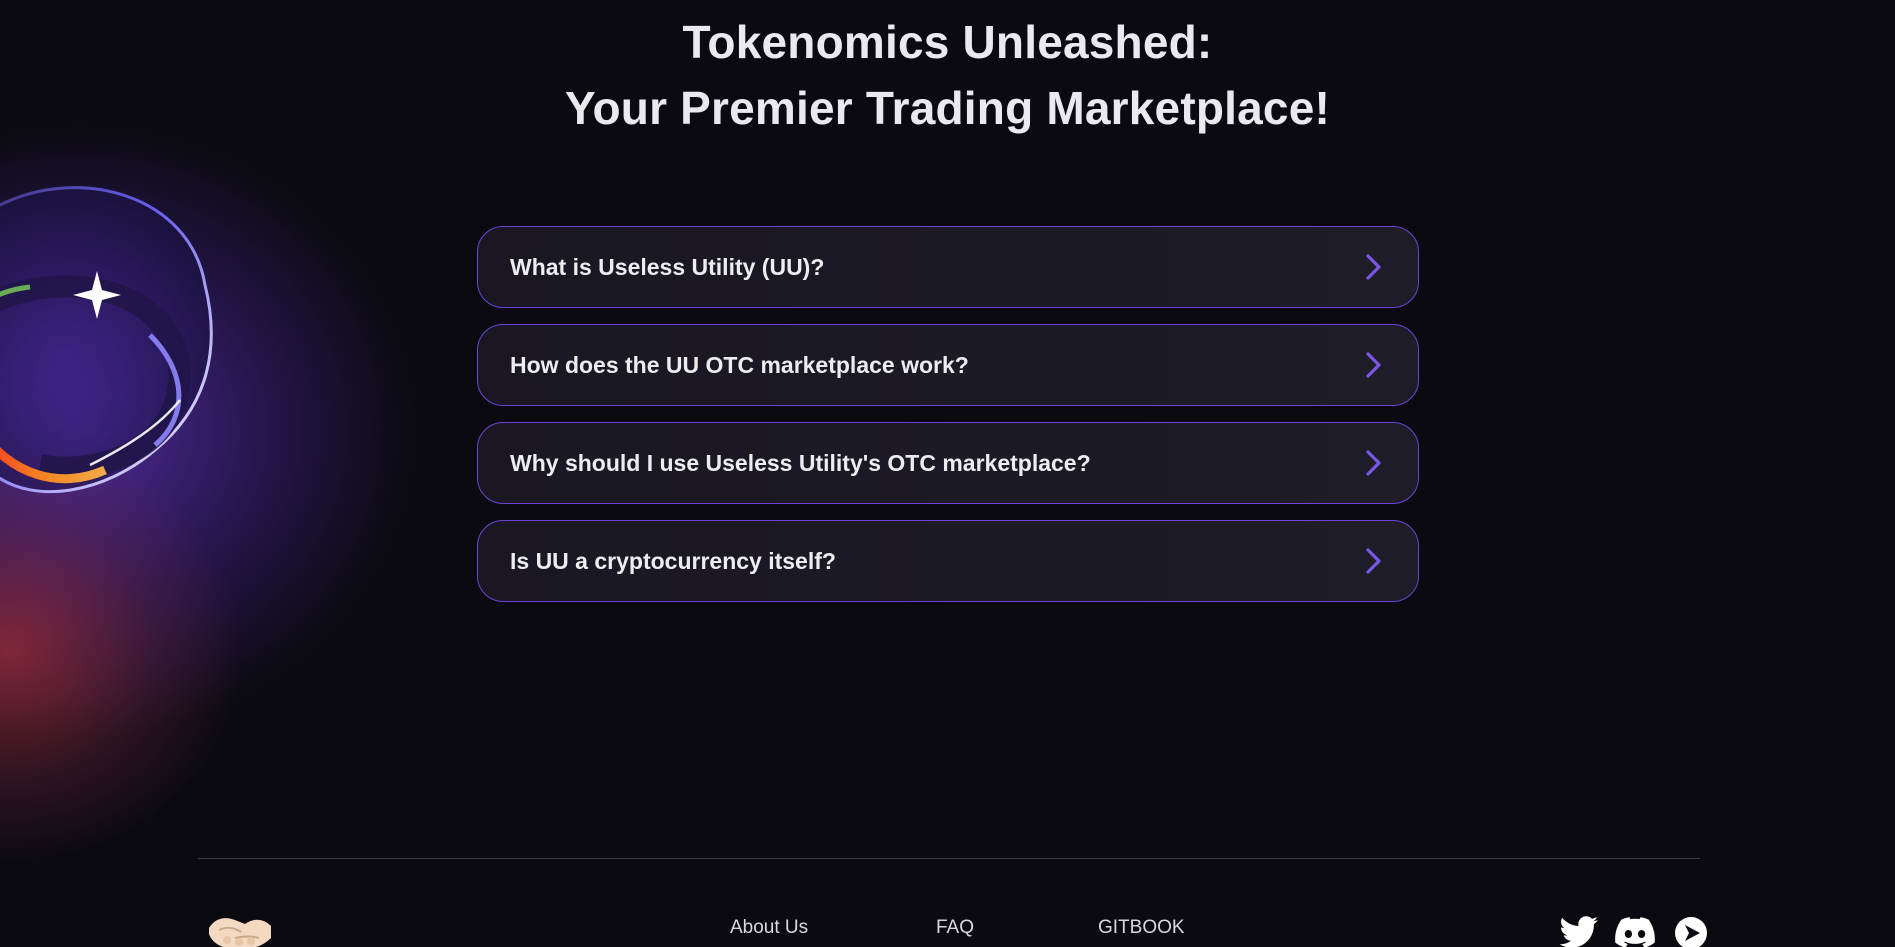 The width and height of the screenshot is (1895, 947). I want to click on footer-link-about-us: About Us, so click(769, 928).